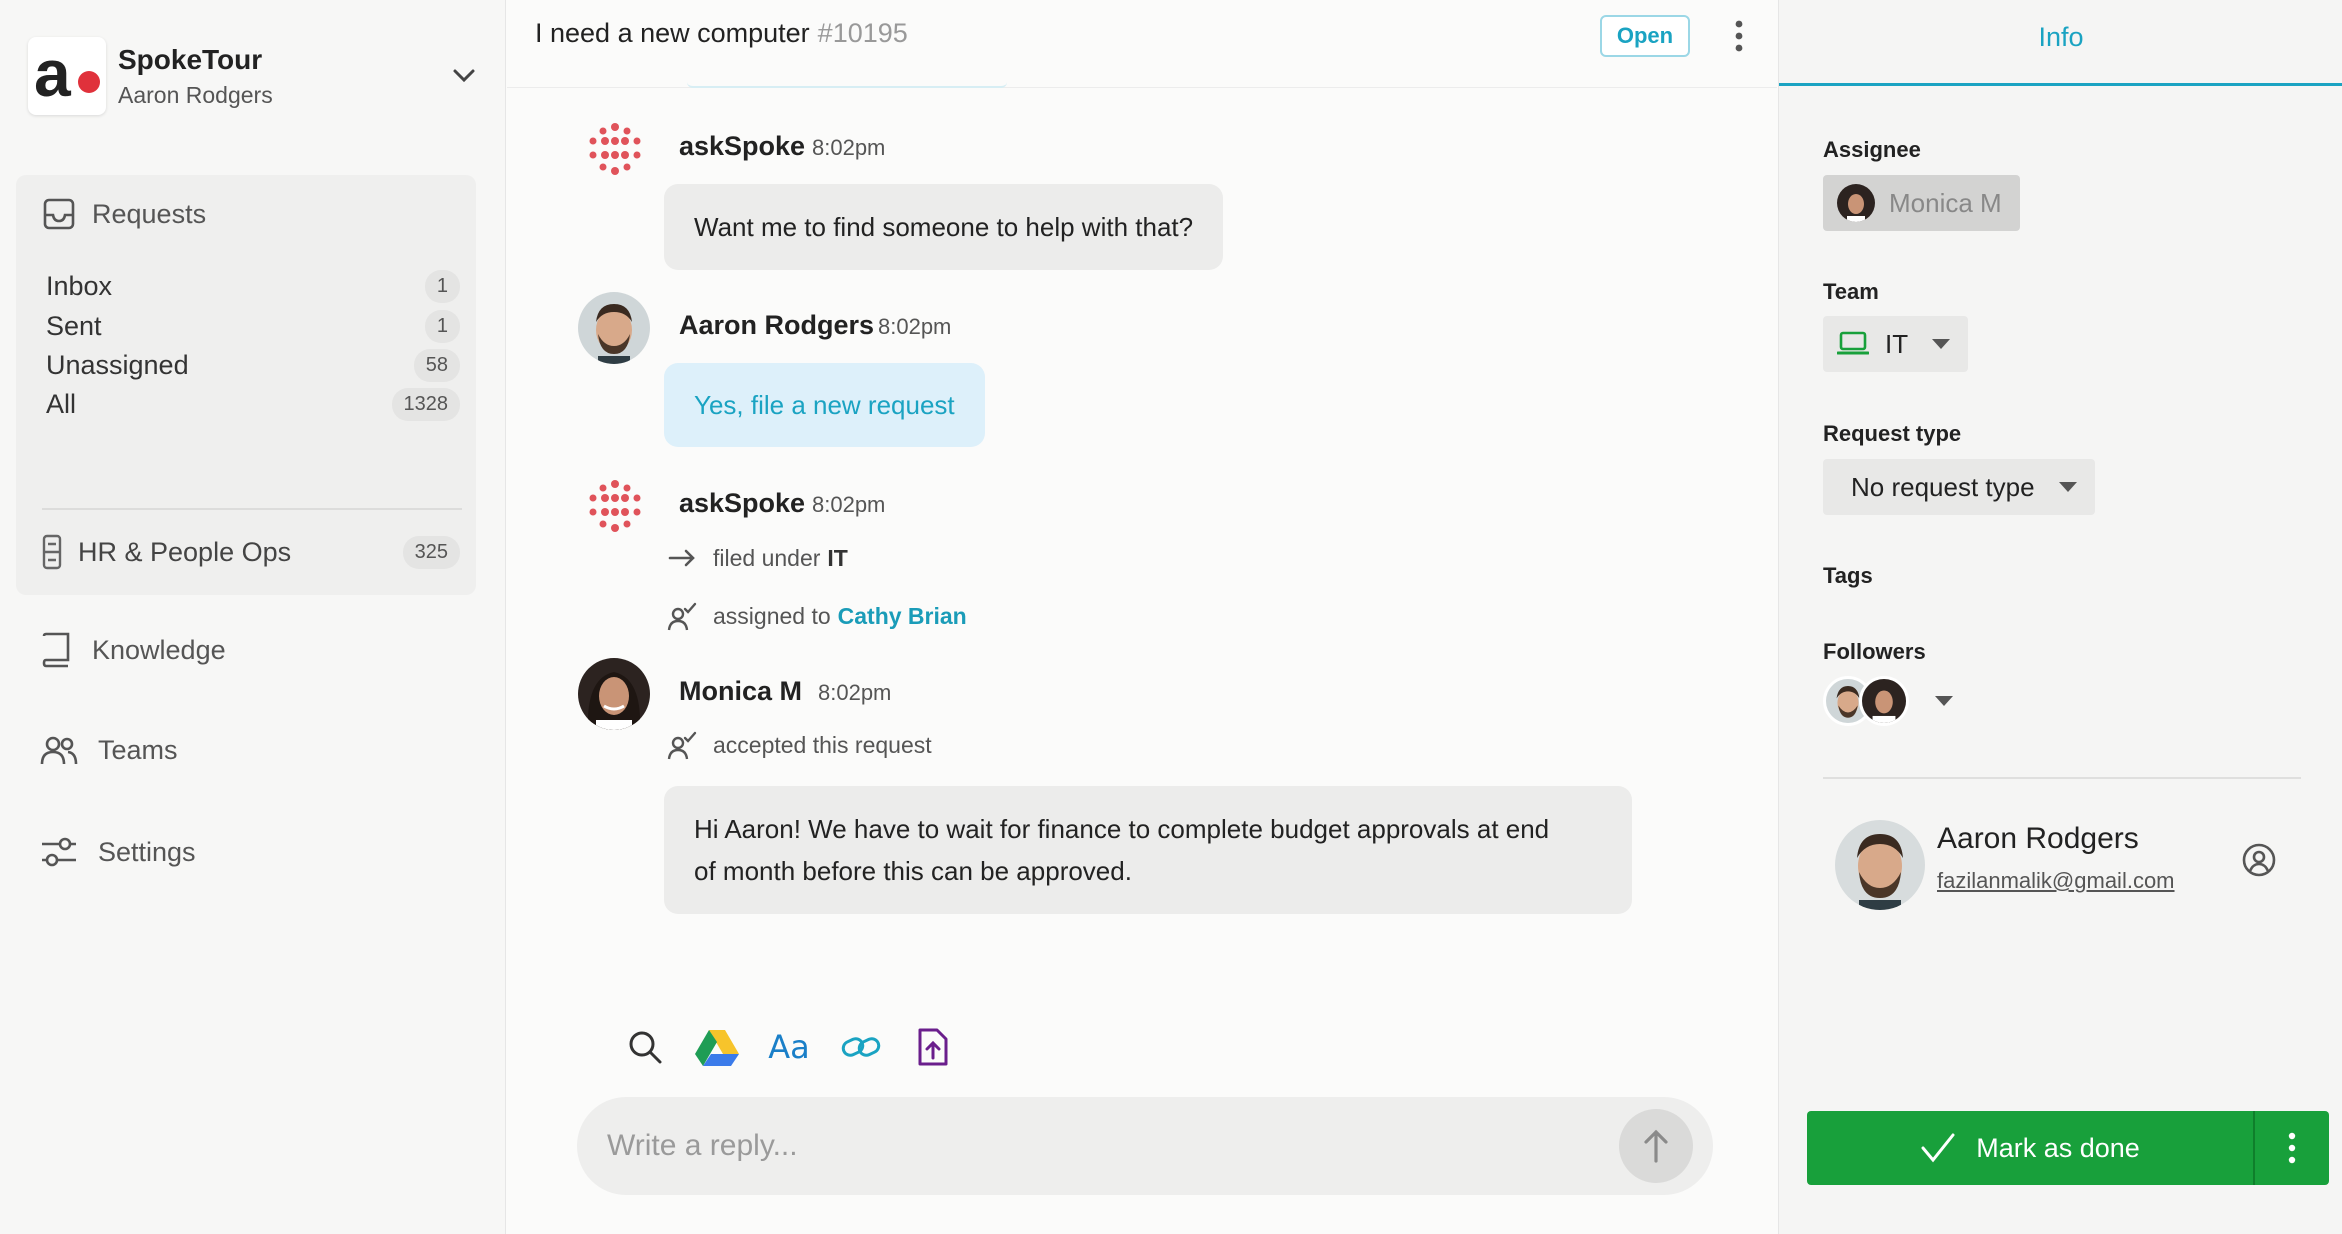 This screenshot has width=2342, height=1234. Describe the element at coordinates (59, 214) in the screenshot. I see `inbox-tray-icon` at that location.